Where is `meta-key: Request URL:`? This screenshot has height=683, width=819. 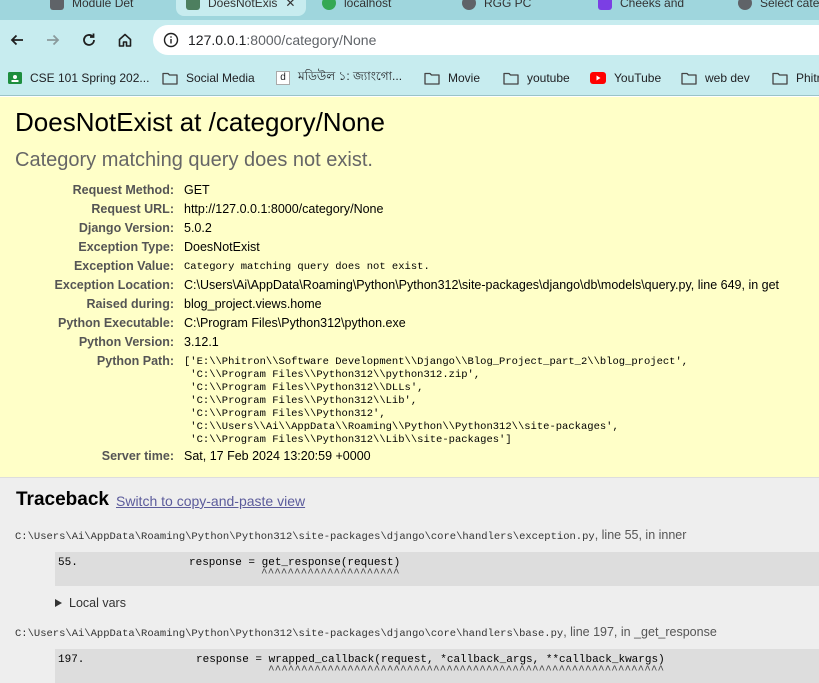 meta-key: Request URL: is located at coordinates (132, 209).